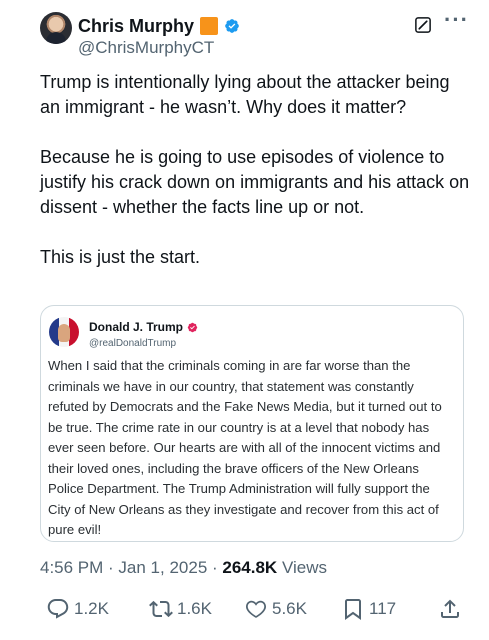 This screenshot has height=640, width=489. Describe the element at coordinates (232, 26) in the screenshot. I see `verified-badge-icon` at that location.